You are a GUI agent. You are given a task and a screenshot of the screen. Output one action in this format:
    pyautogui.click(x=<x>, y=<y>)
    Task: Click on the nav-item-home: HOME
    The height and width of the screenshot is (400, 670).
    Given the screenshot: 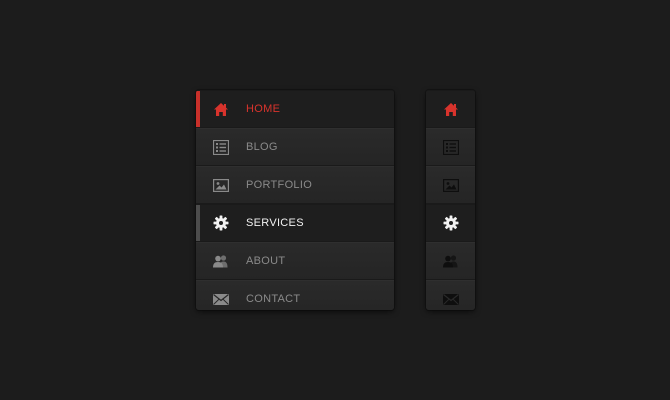 What is the action you would take?
    pyautogui.click(x=295, y=109)
    